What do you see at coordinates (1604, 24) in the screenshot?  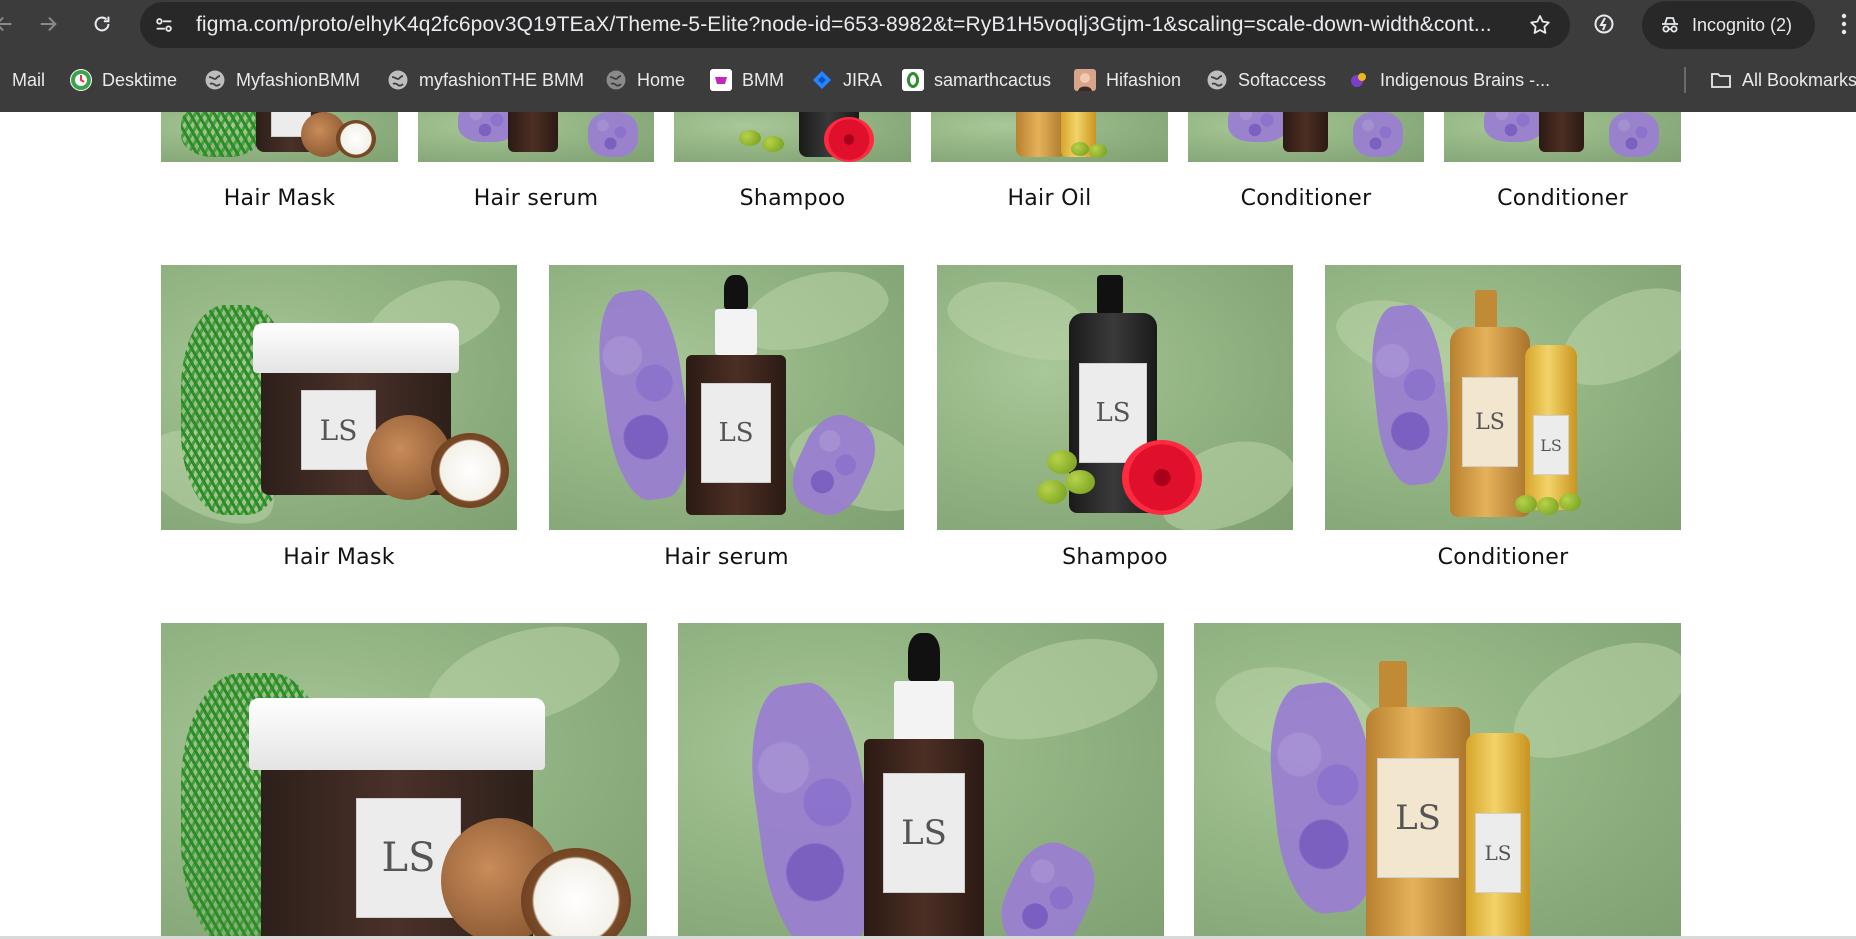 I see `performance-icon` at bounding box center [1604, 24].